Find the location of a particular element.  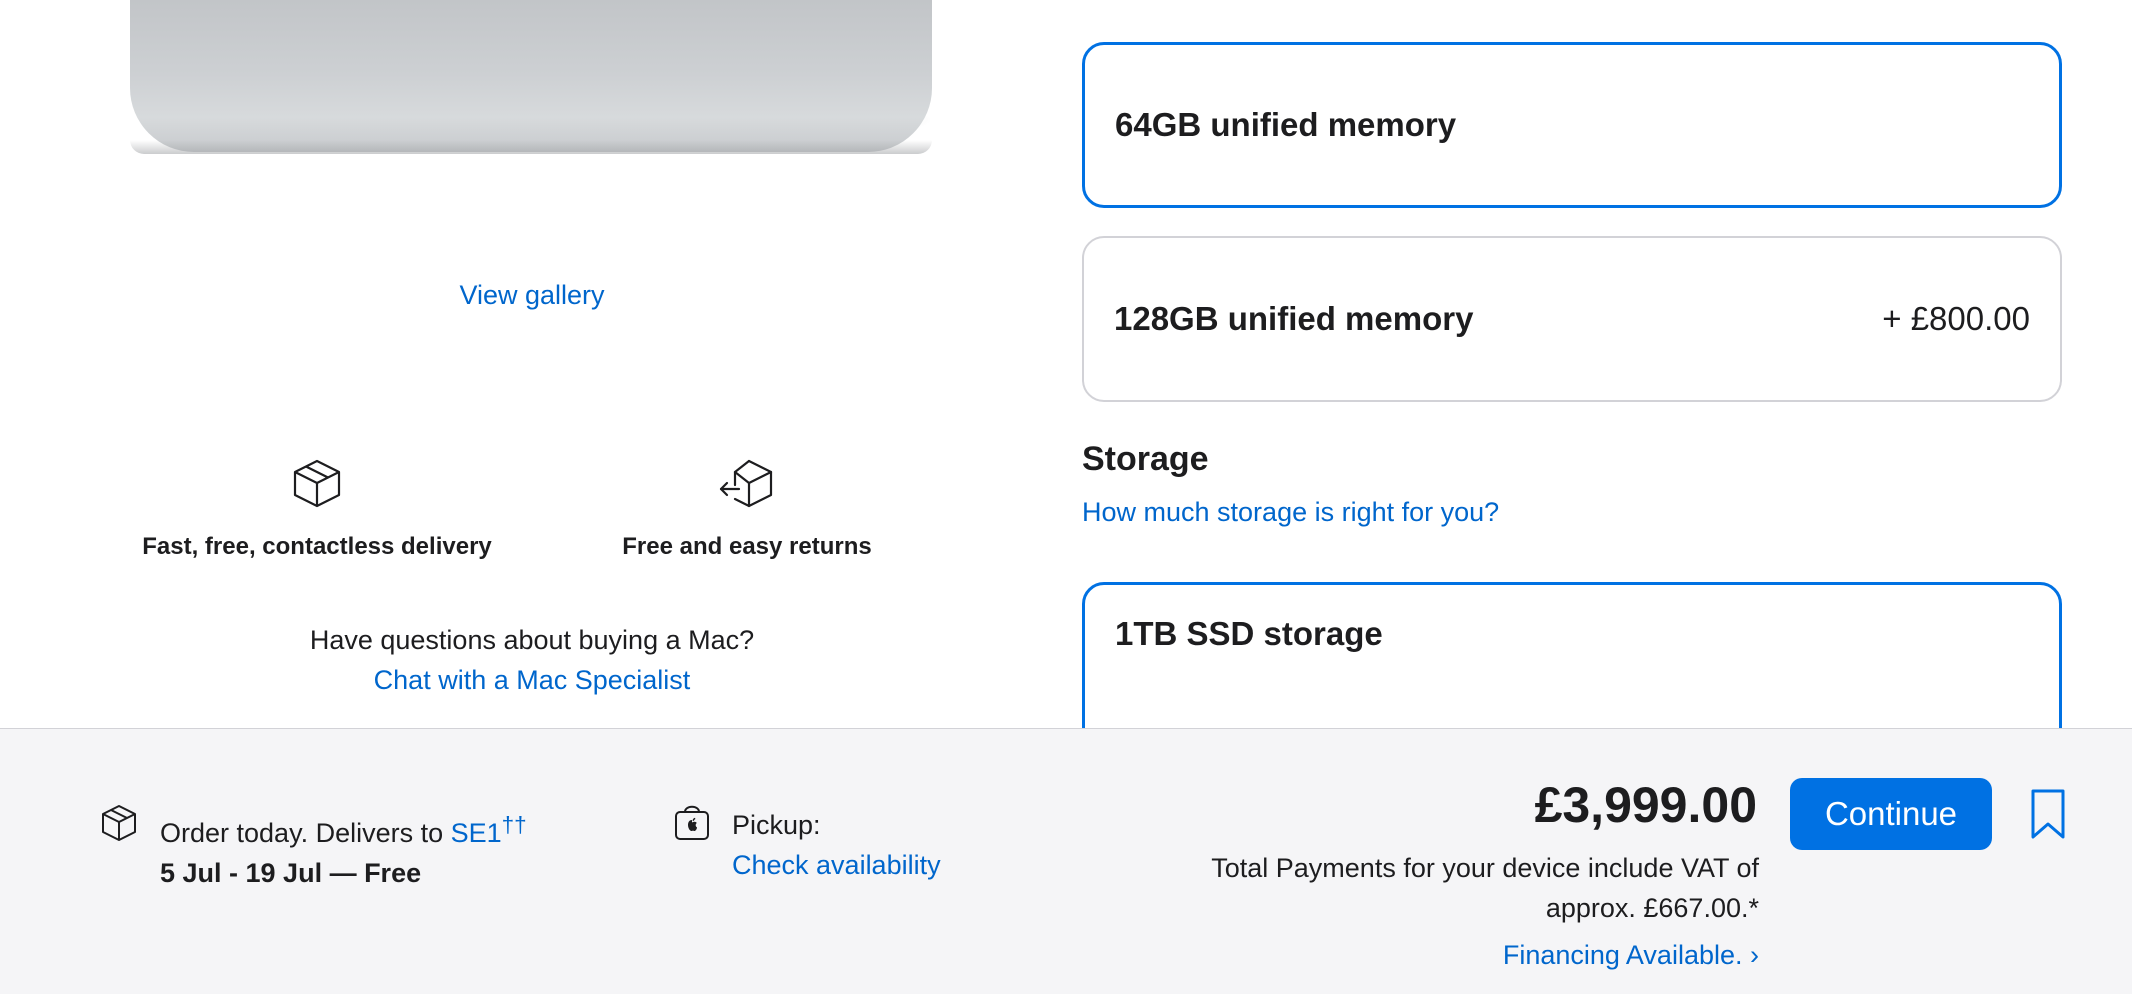

delivery-dates: 5 Jul - 19 Jul — Free is located at coordinates (291, 873).